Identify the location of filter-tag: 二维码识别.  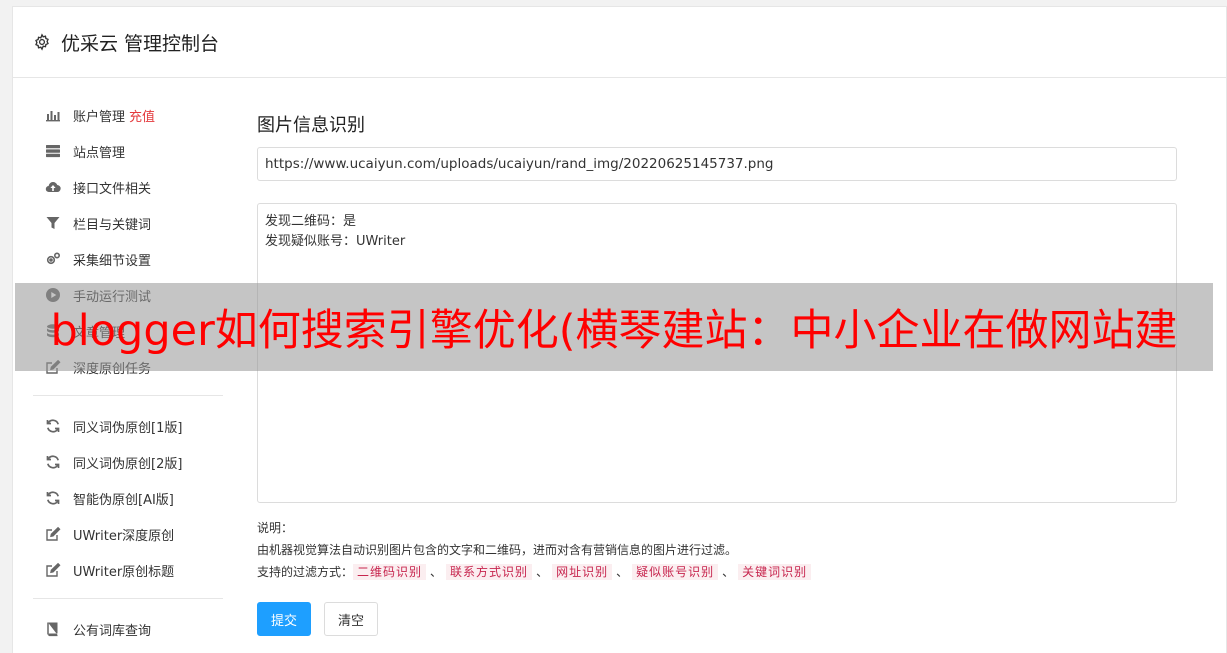
(390, 572).